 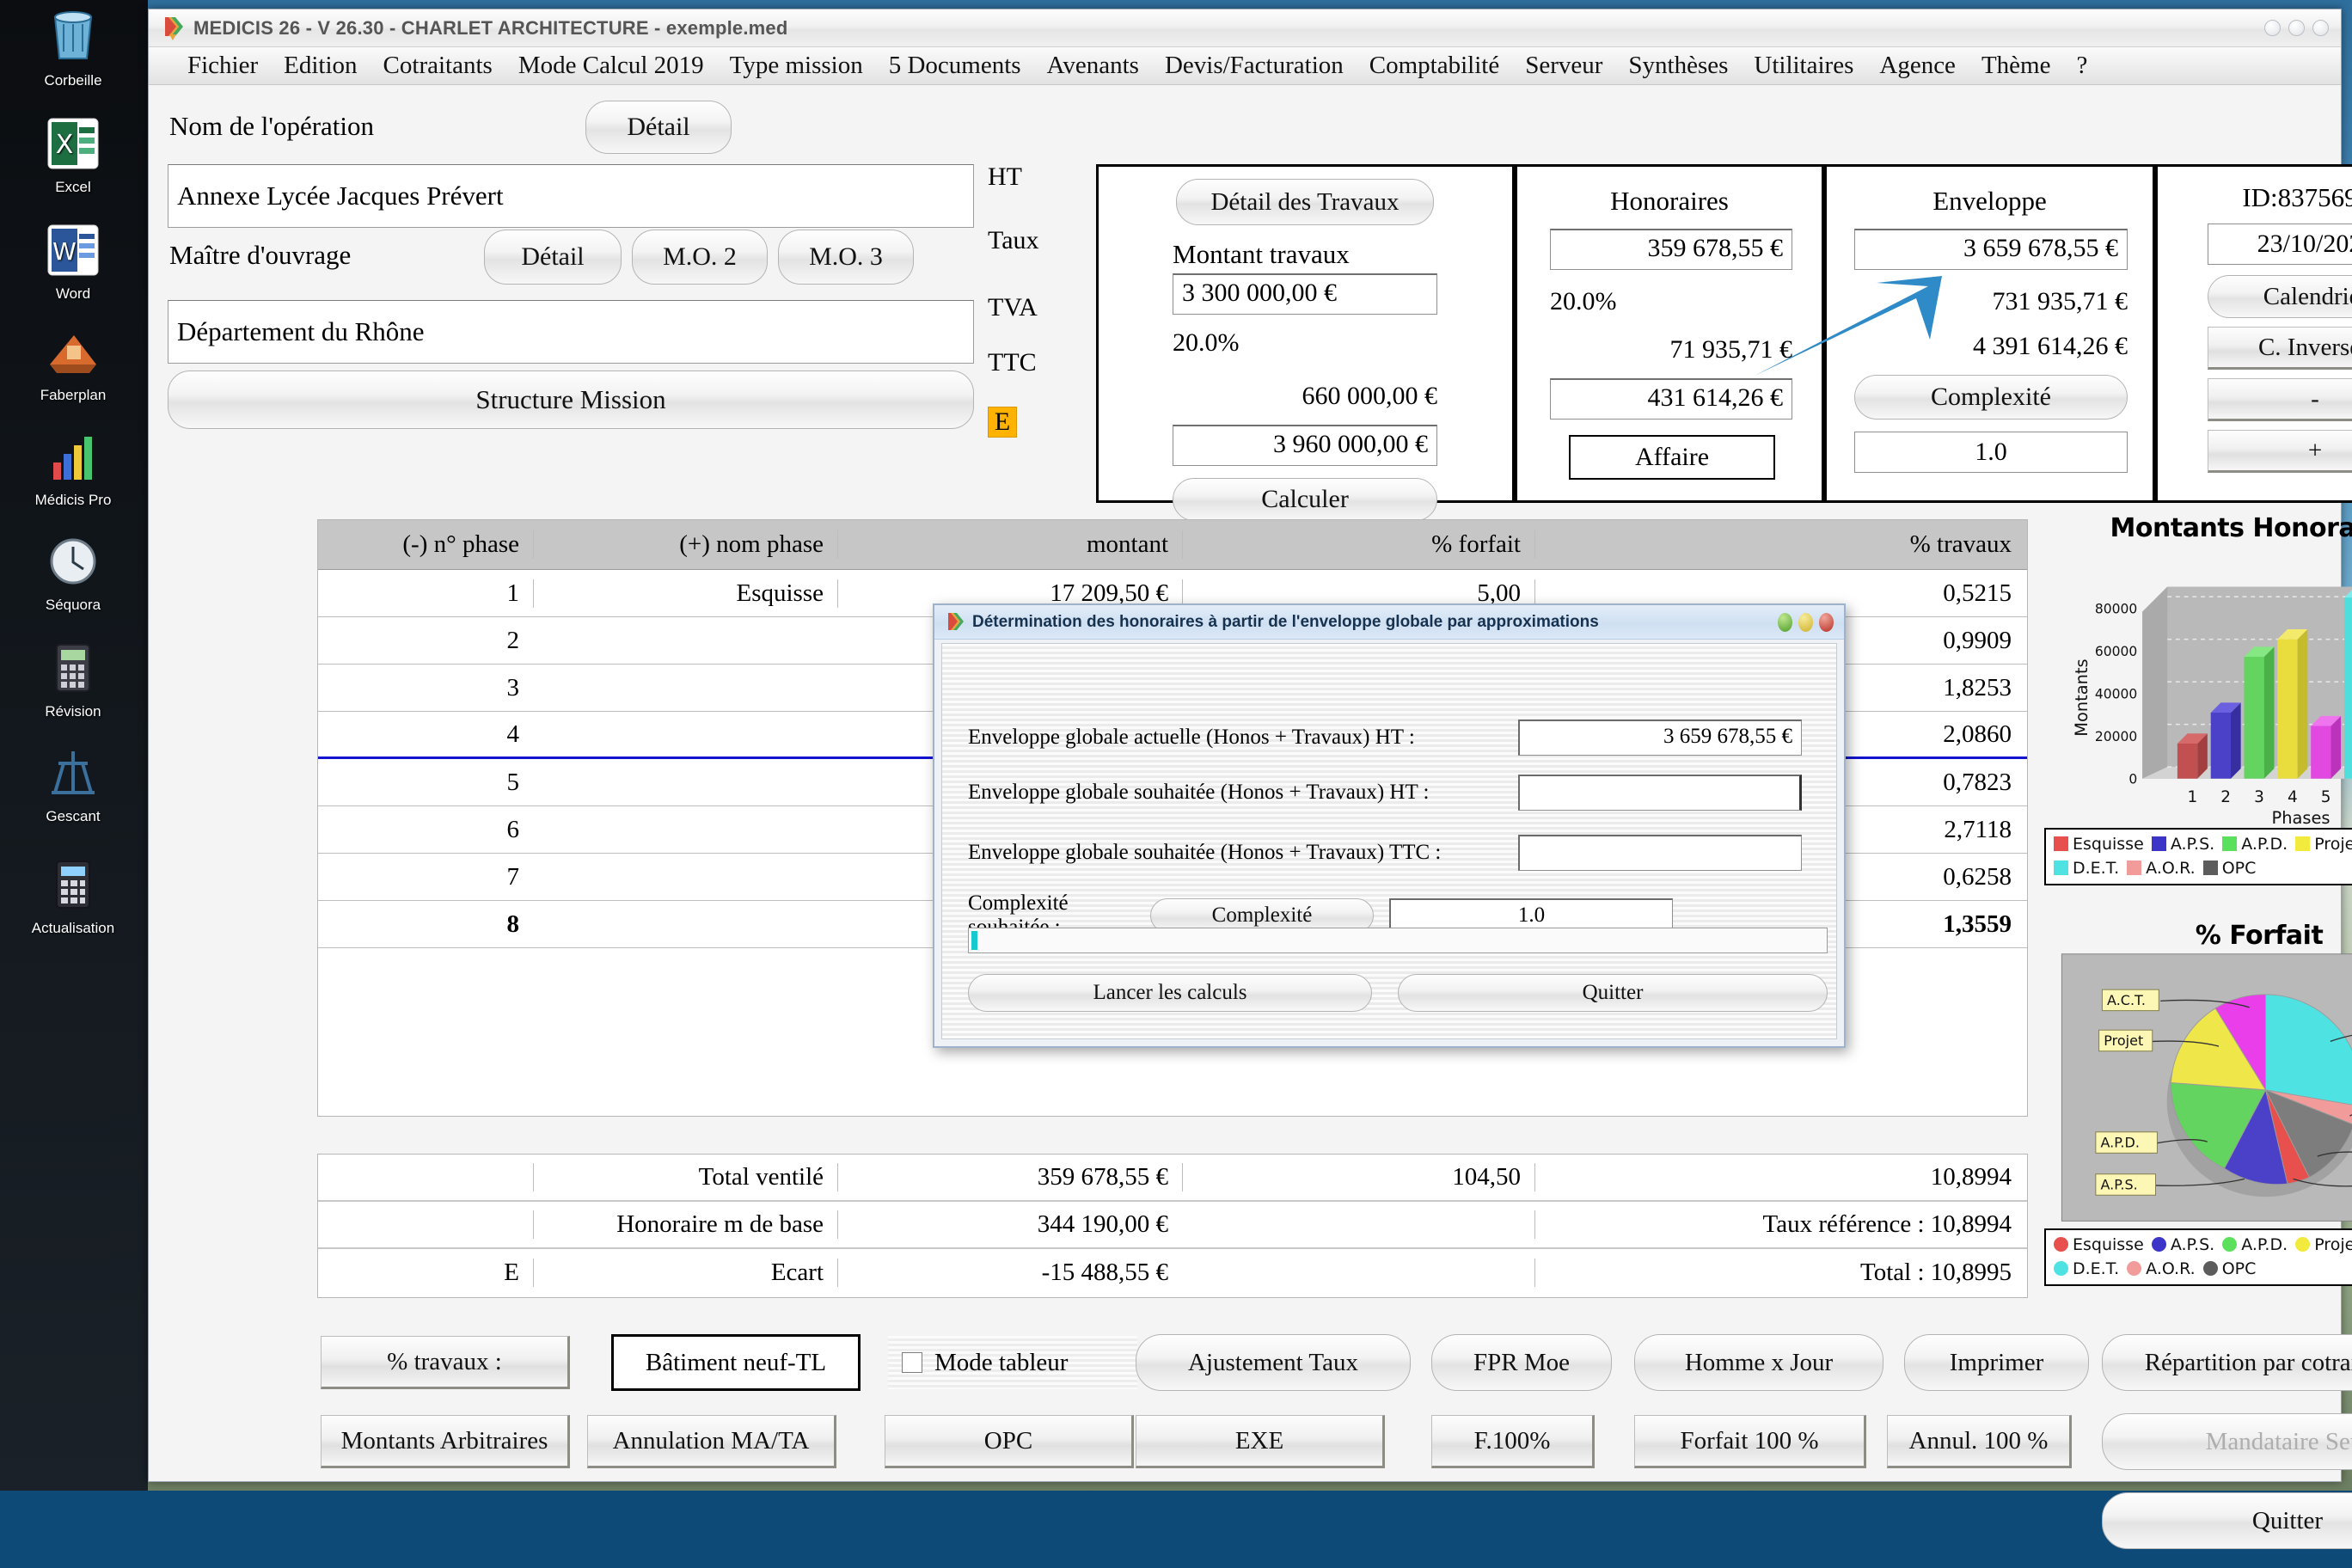 I want to click on menu-item-edition: Edition, so click(x=320, y=66).